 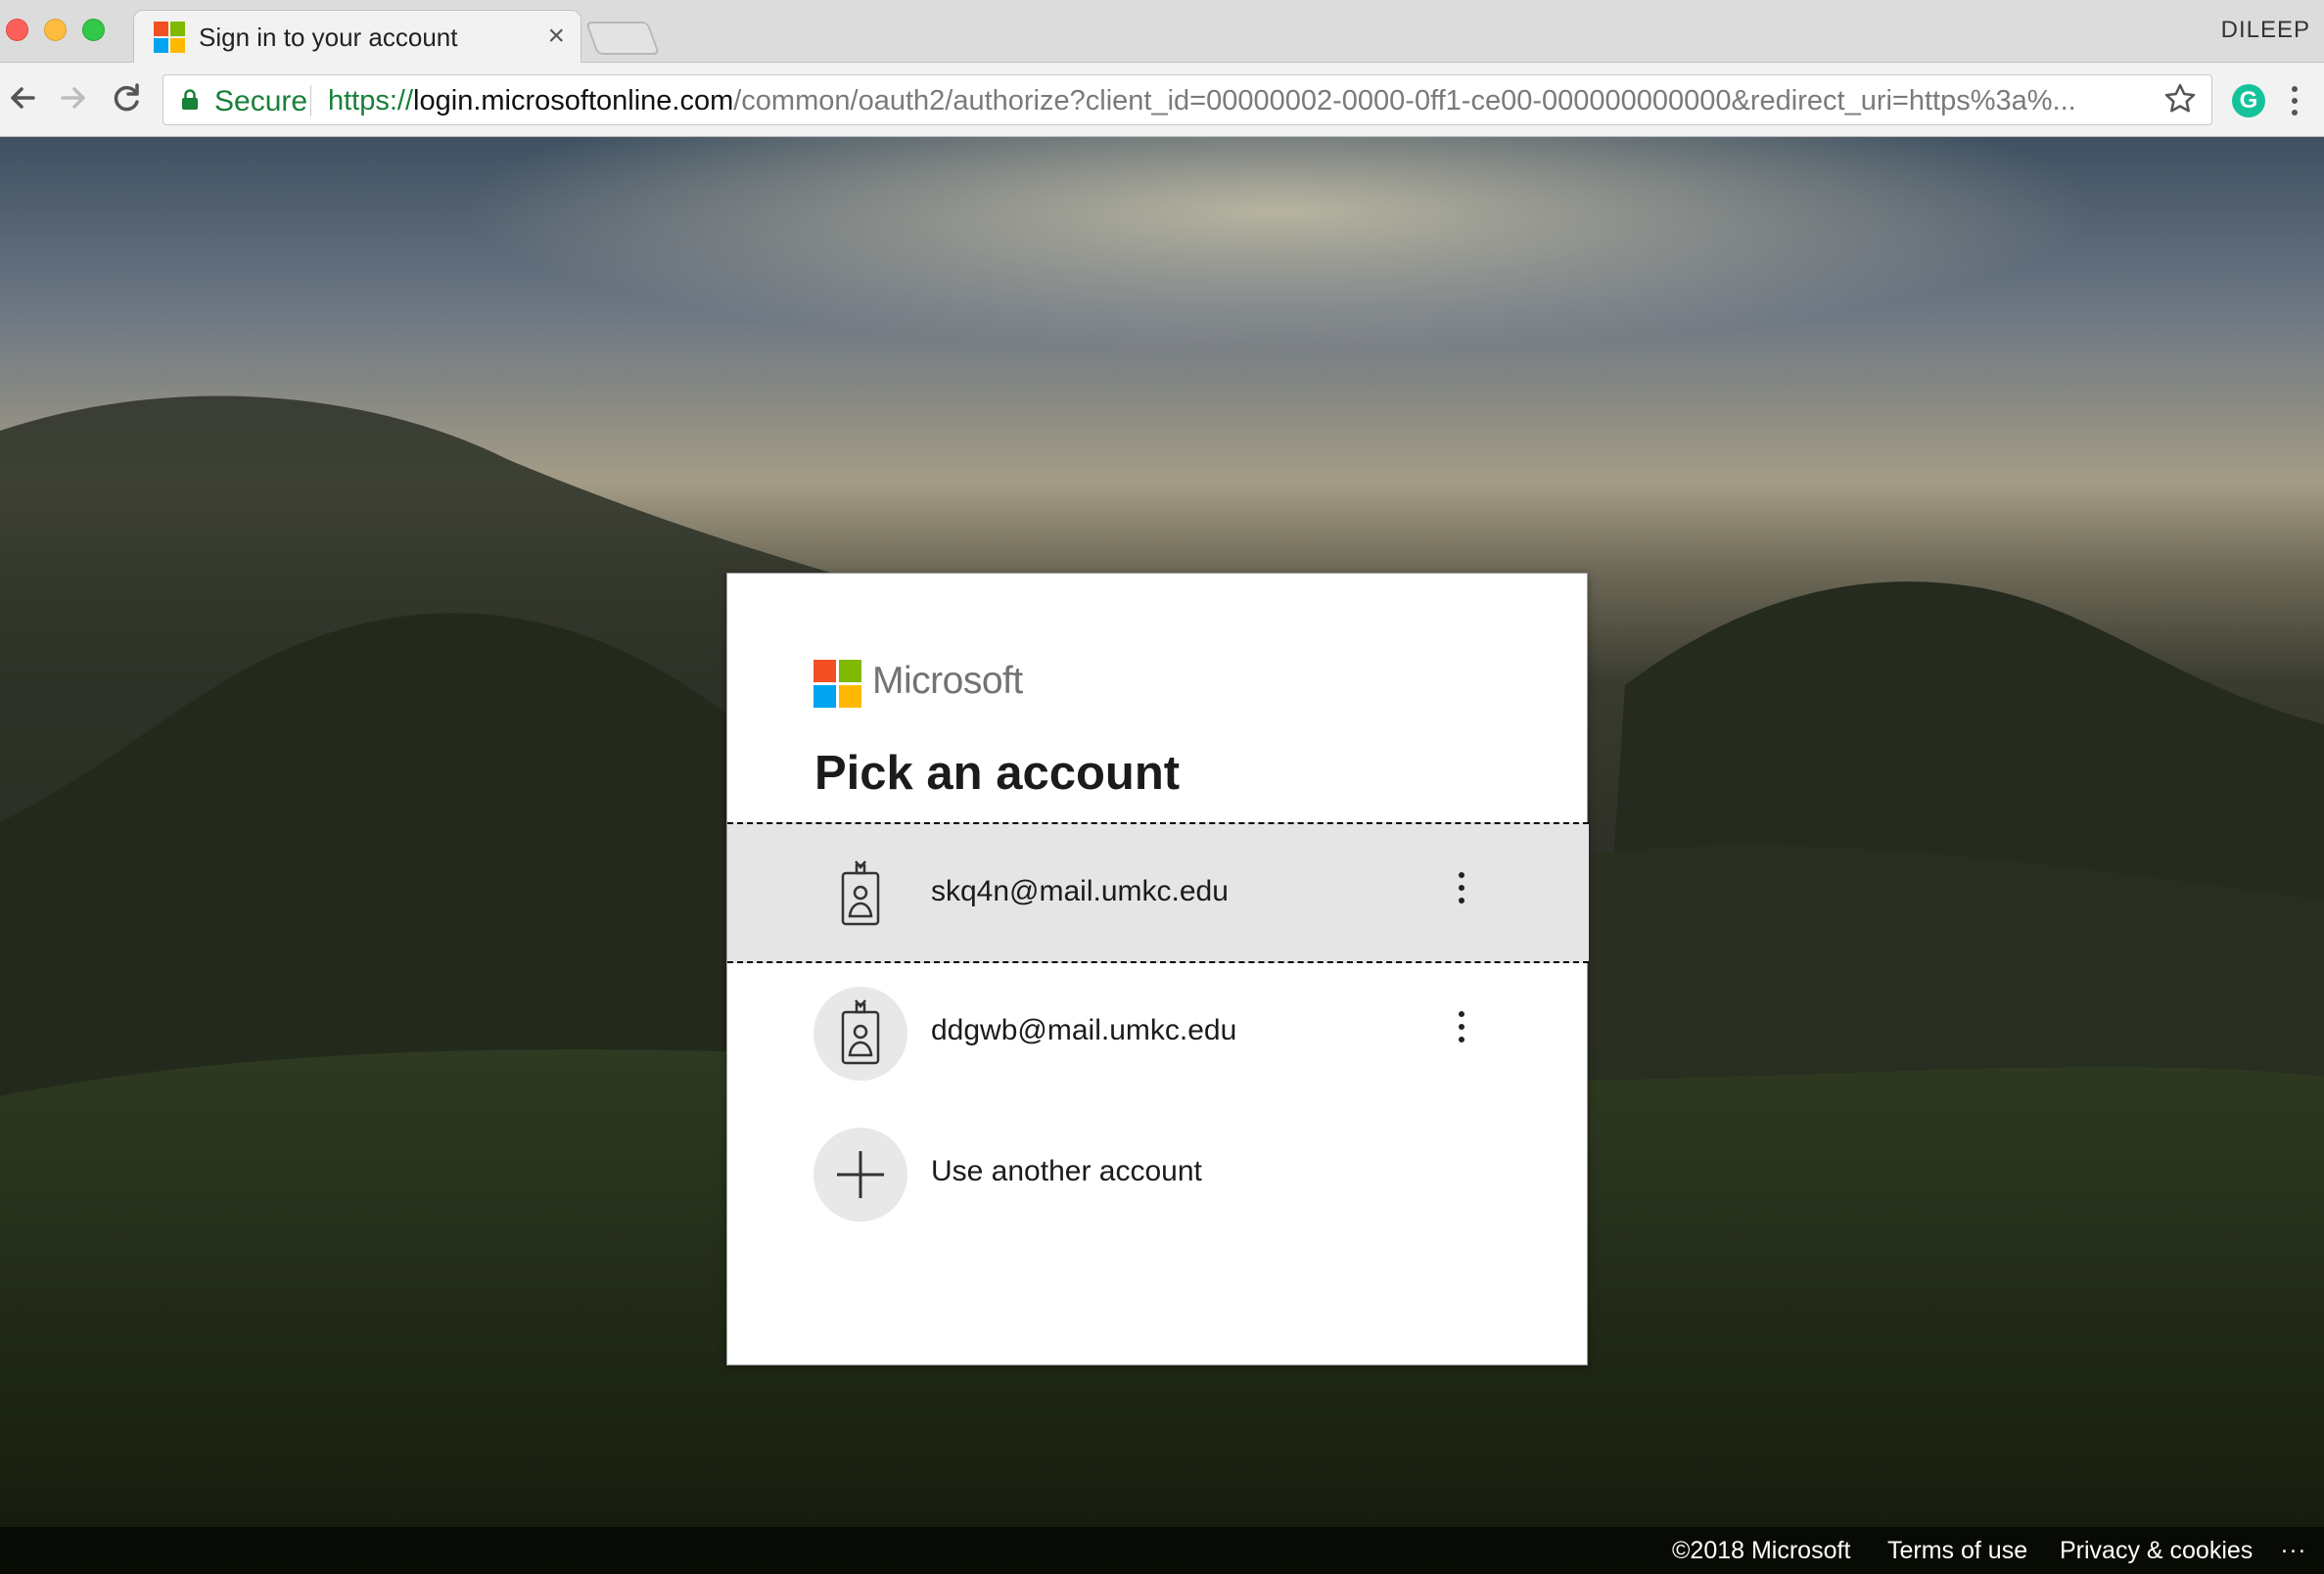 I want to click on reload-button, so click(x=127, y=97).